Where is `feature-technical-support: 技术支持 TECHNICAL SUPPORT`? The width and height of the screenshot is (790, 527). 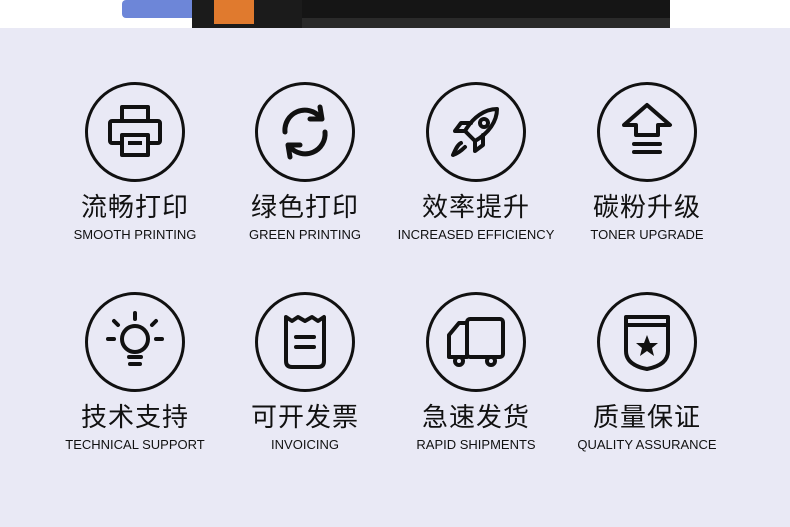 feature-technical-support: 技术支持 TECHNICAL SUPPORT is located at coordinates (135, 373).